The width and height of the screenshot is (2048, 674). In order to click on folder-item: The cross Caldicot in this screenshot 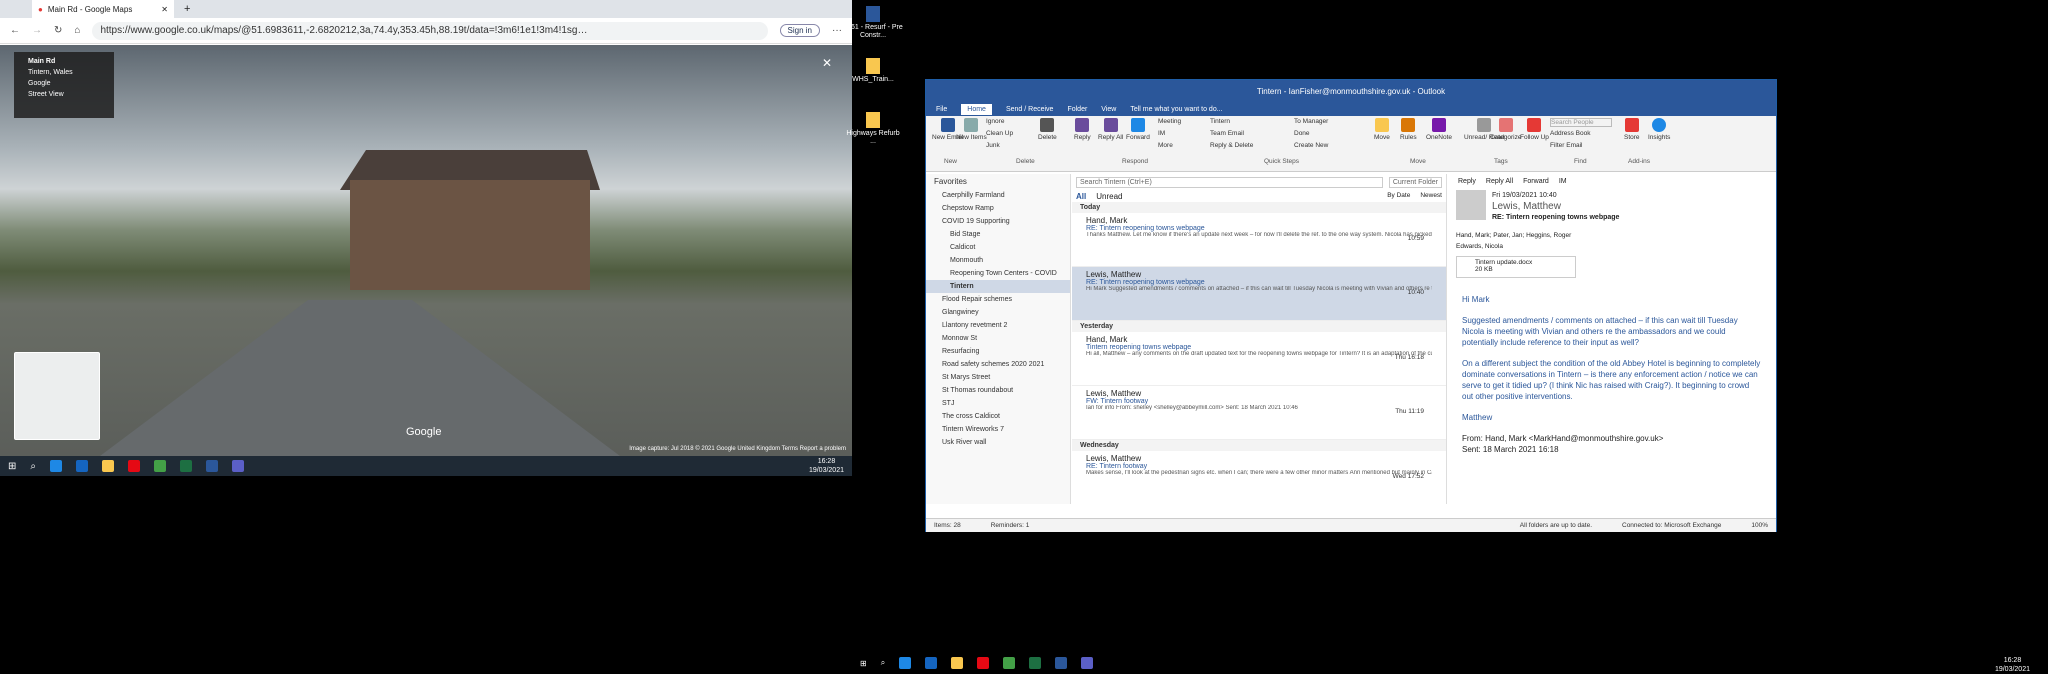, I will do `click(998, 416)`.